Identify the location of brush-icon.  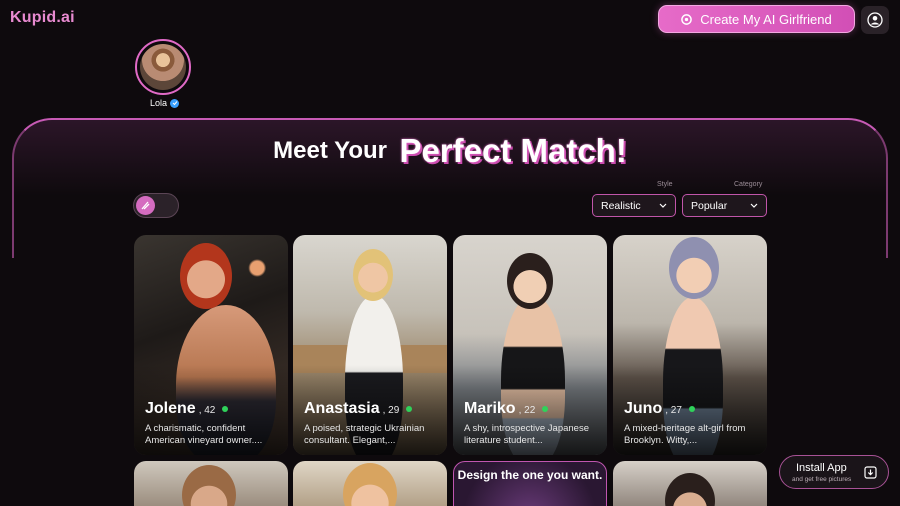
(145, 205).